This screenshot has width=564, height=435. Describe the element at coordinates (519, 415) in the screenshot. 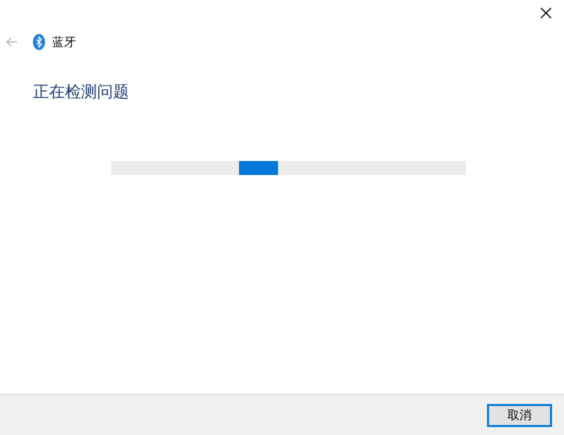

I see `cancel-button: 取消` at that location.